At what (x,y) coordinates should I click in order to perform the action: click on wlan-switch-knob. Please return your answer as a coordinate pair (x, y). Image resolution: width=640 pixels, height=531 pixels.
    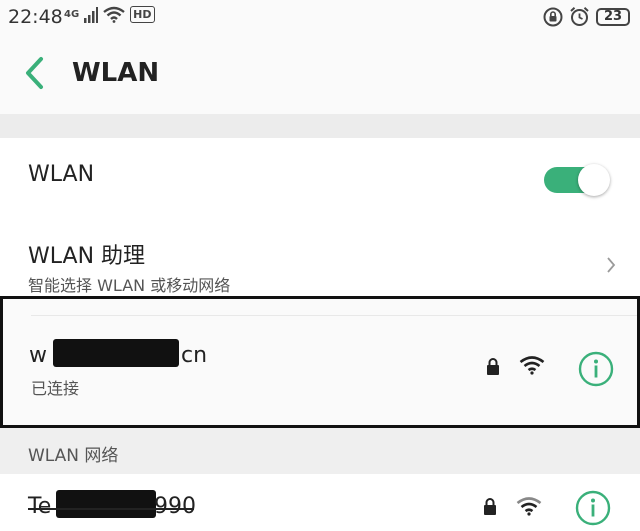
    Looking at the image, I should click on (594, 180).